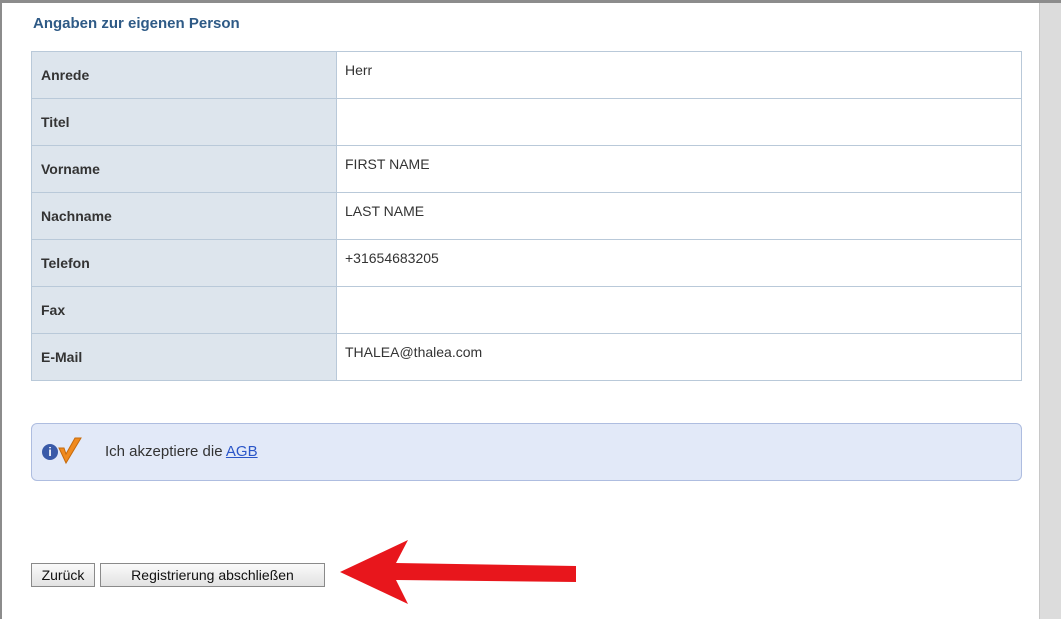 The width and height of the screenshot is (1061, 619). I want to click on table-row: E-Mail THALEA@thalea.com, so click(526, 357).